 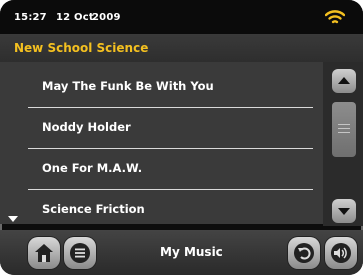 I want to click on list-item-label: May The Funk Be With You, so click(x=128, y=86).